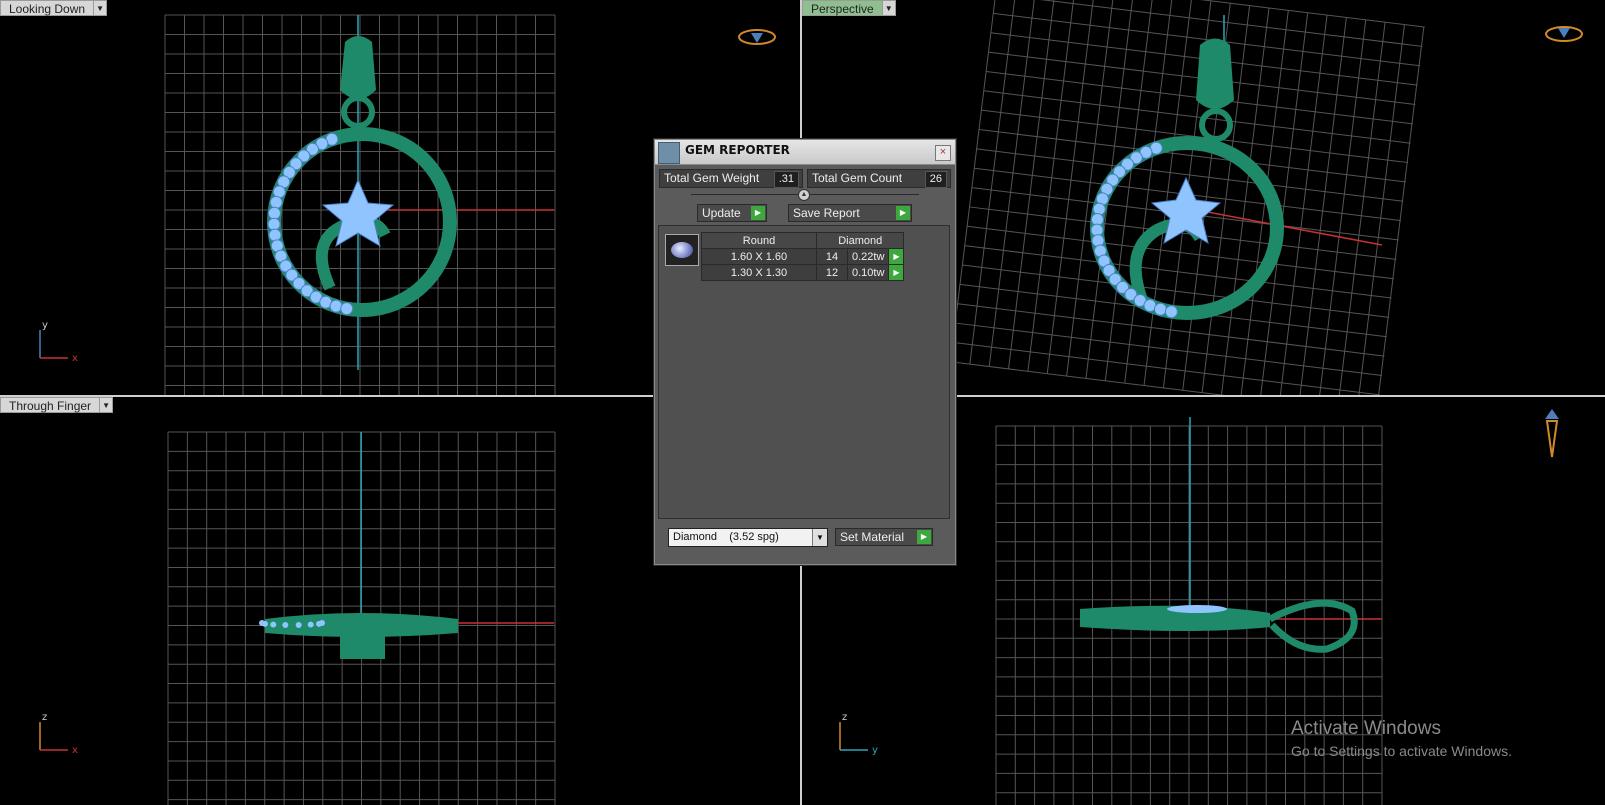  What do you see at coordinates (786, 179) in the screenshot?
I see `total-gem-weight-value: .31` at bounding box center [786, 179].